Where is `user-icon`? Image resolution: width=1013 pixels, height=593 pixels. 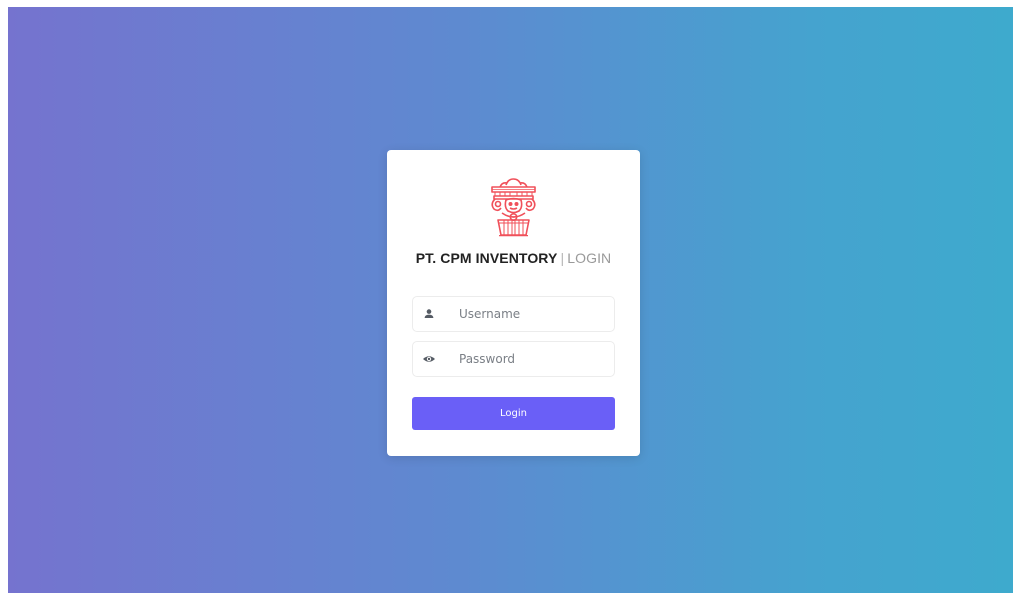
user-icon is located at coordinates (429, 313).